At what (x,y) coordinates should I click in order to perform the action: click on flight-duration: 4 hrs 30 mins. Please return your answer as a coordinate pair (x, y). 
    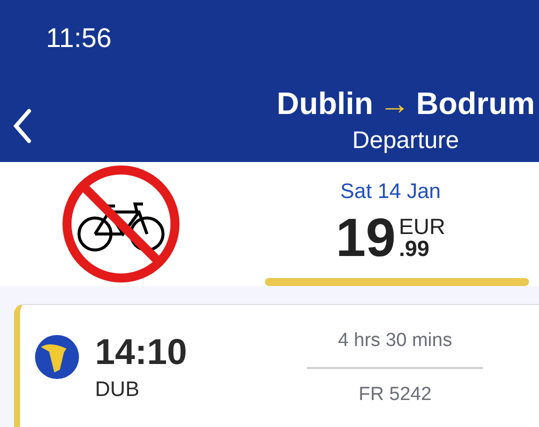
    Looking at the image, I should click on (395, 341).